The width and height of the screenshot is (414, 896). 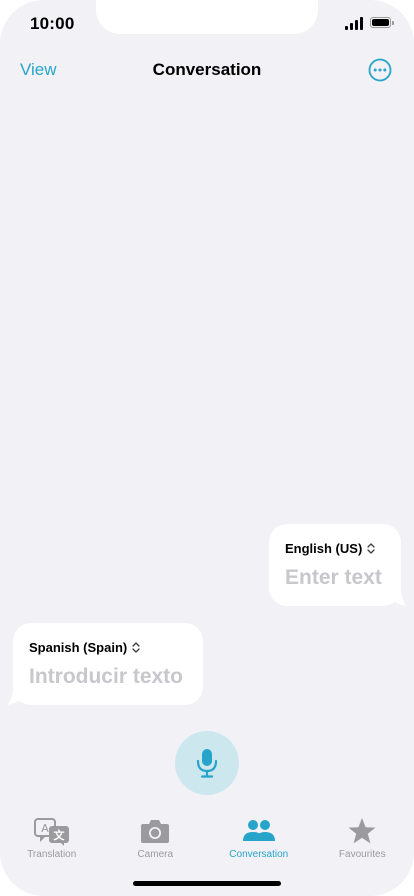 I want to click on spanish-language-selector: Spanish (Spain), so click(x=84, y=648).